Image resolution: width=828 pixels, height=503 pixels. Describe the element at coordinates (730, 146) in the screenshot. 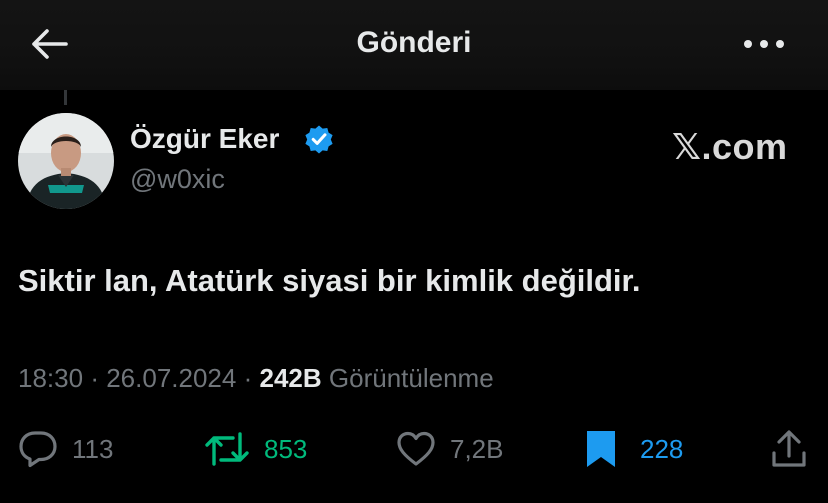

I see `x-watermark: 𝕏.com` at that location.